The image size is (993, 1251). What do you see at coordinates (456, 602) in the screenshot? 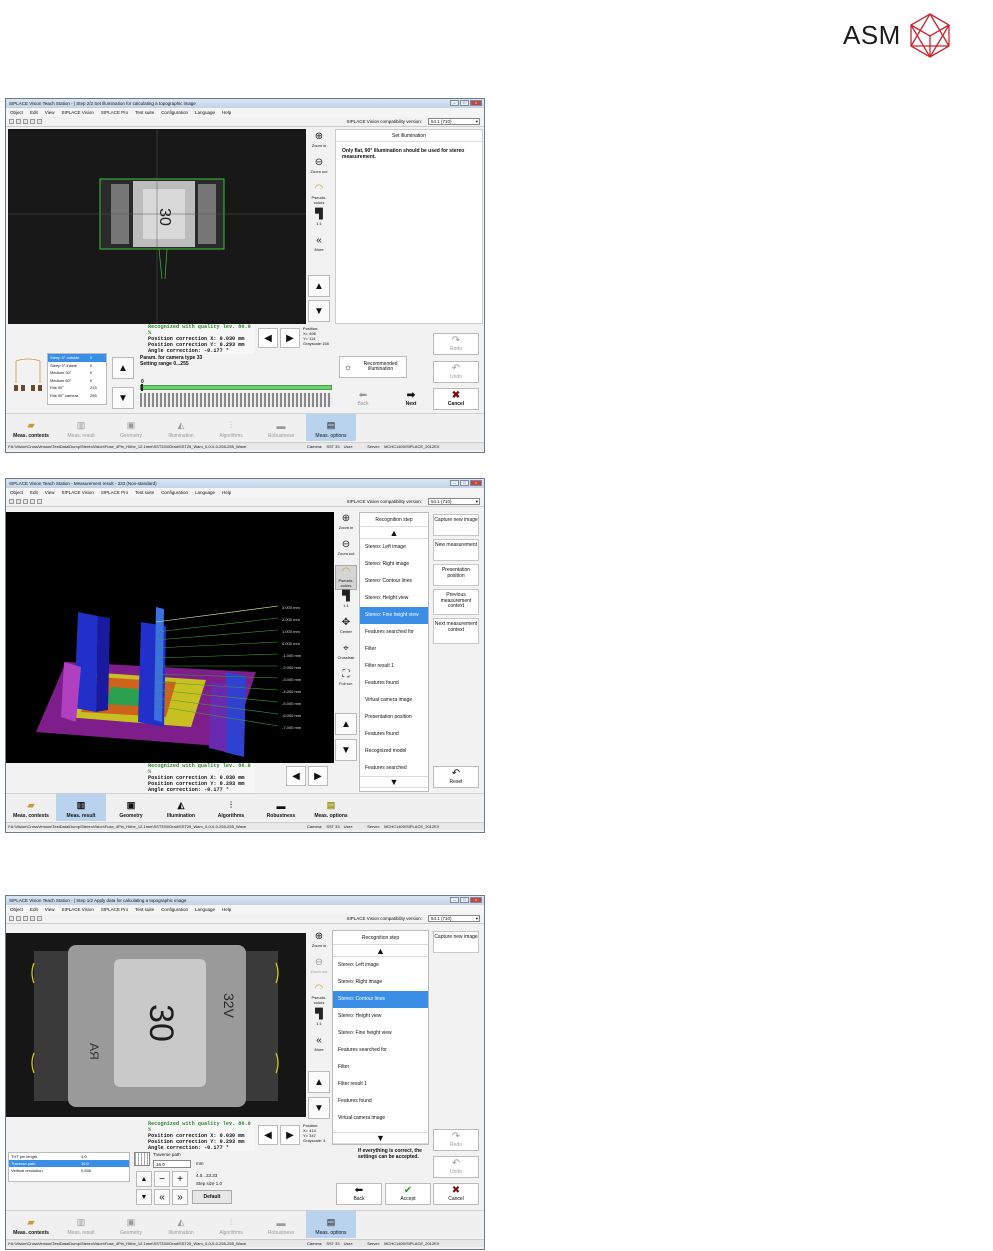
I see `side-button: Previous measurement context` at bounding box center [456, 602].